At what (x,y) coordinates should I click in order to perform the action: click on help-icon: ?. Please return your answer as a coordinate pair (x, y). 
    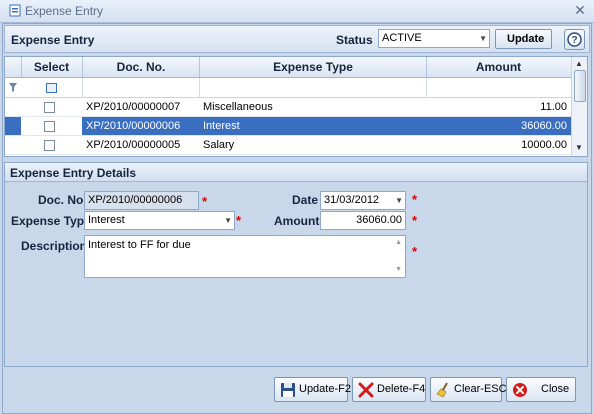
    Looking at the image, I should click on (574, 39).